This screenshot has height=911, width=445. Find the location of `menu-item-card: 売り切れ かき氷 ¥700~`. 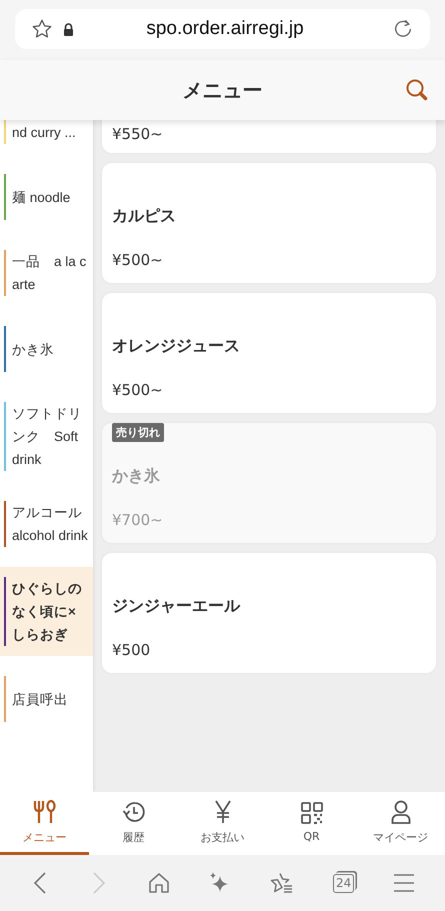

menu-item-card: 売り切れ かき氷 ¥700~ is located at coordinates (269, 483).